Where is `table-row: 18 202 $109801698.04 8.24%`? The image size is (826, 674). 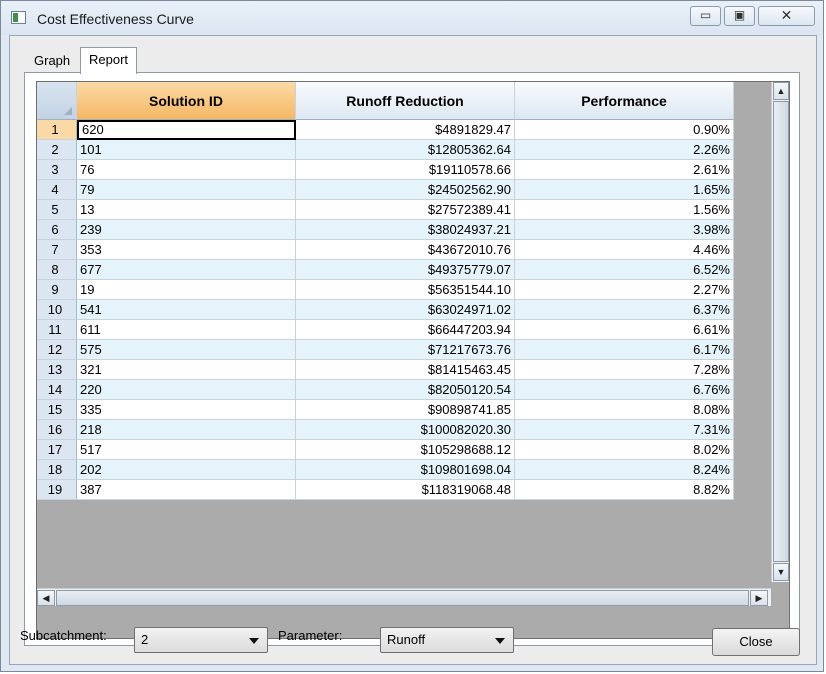 table-row: 18 202 $109801698.04 8.24% is located at coordinates (385, 470).